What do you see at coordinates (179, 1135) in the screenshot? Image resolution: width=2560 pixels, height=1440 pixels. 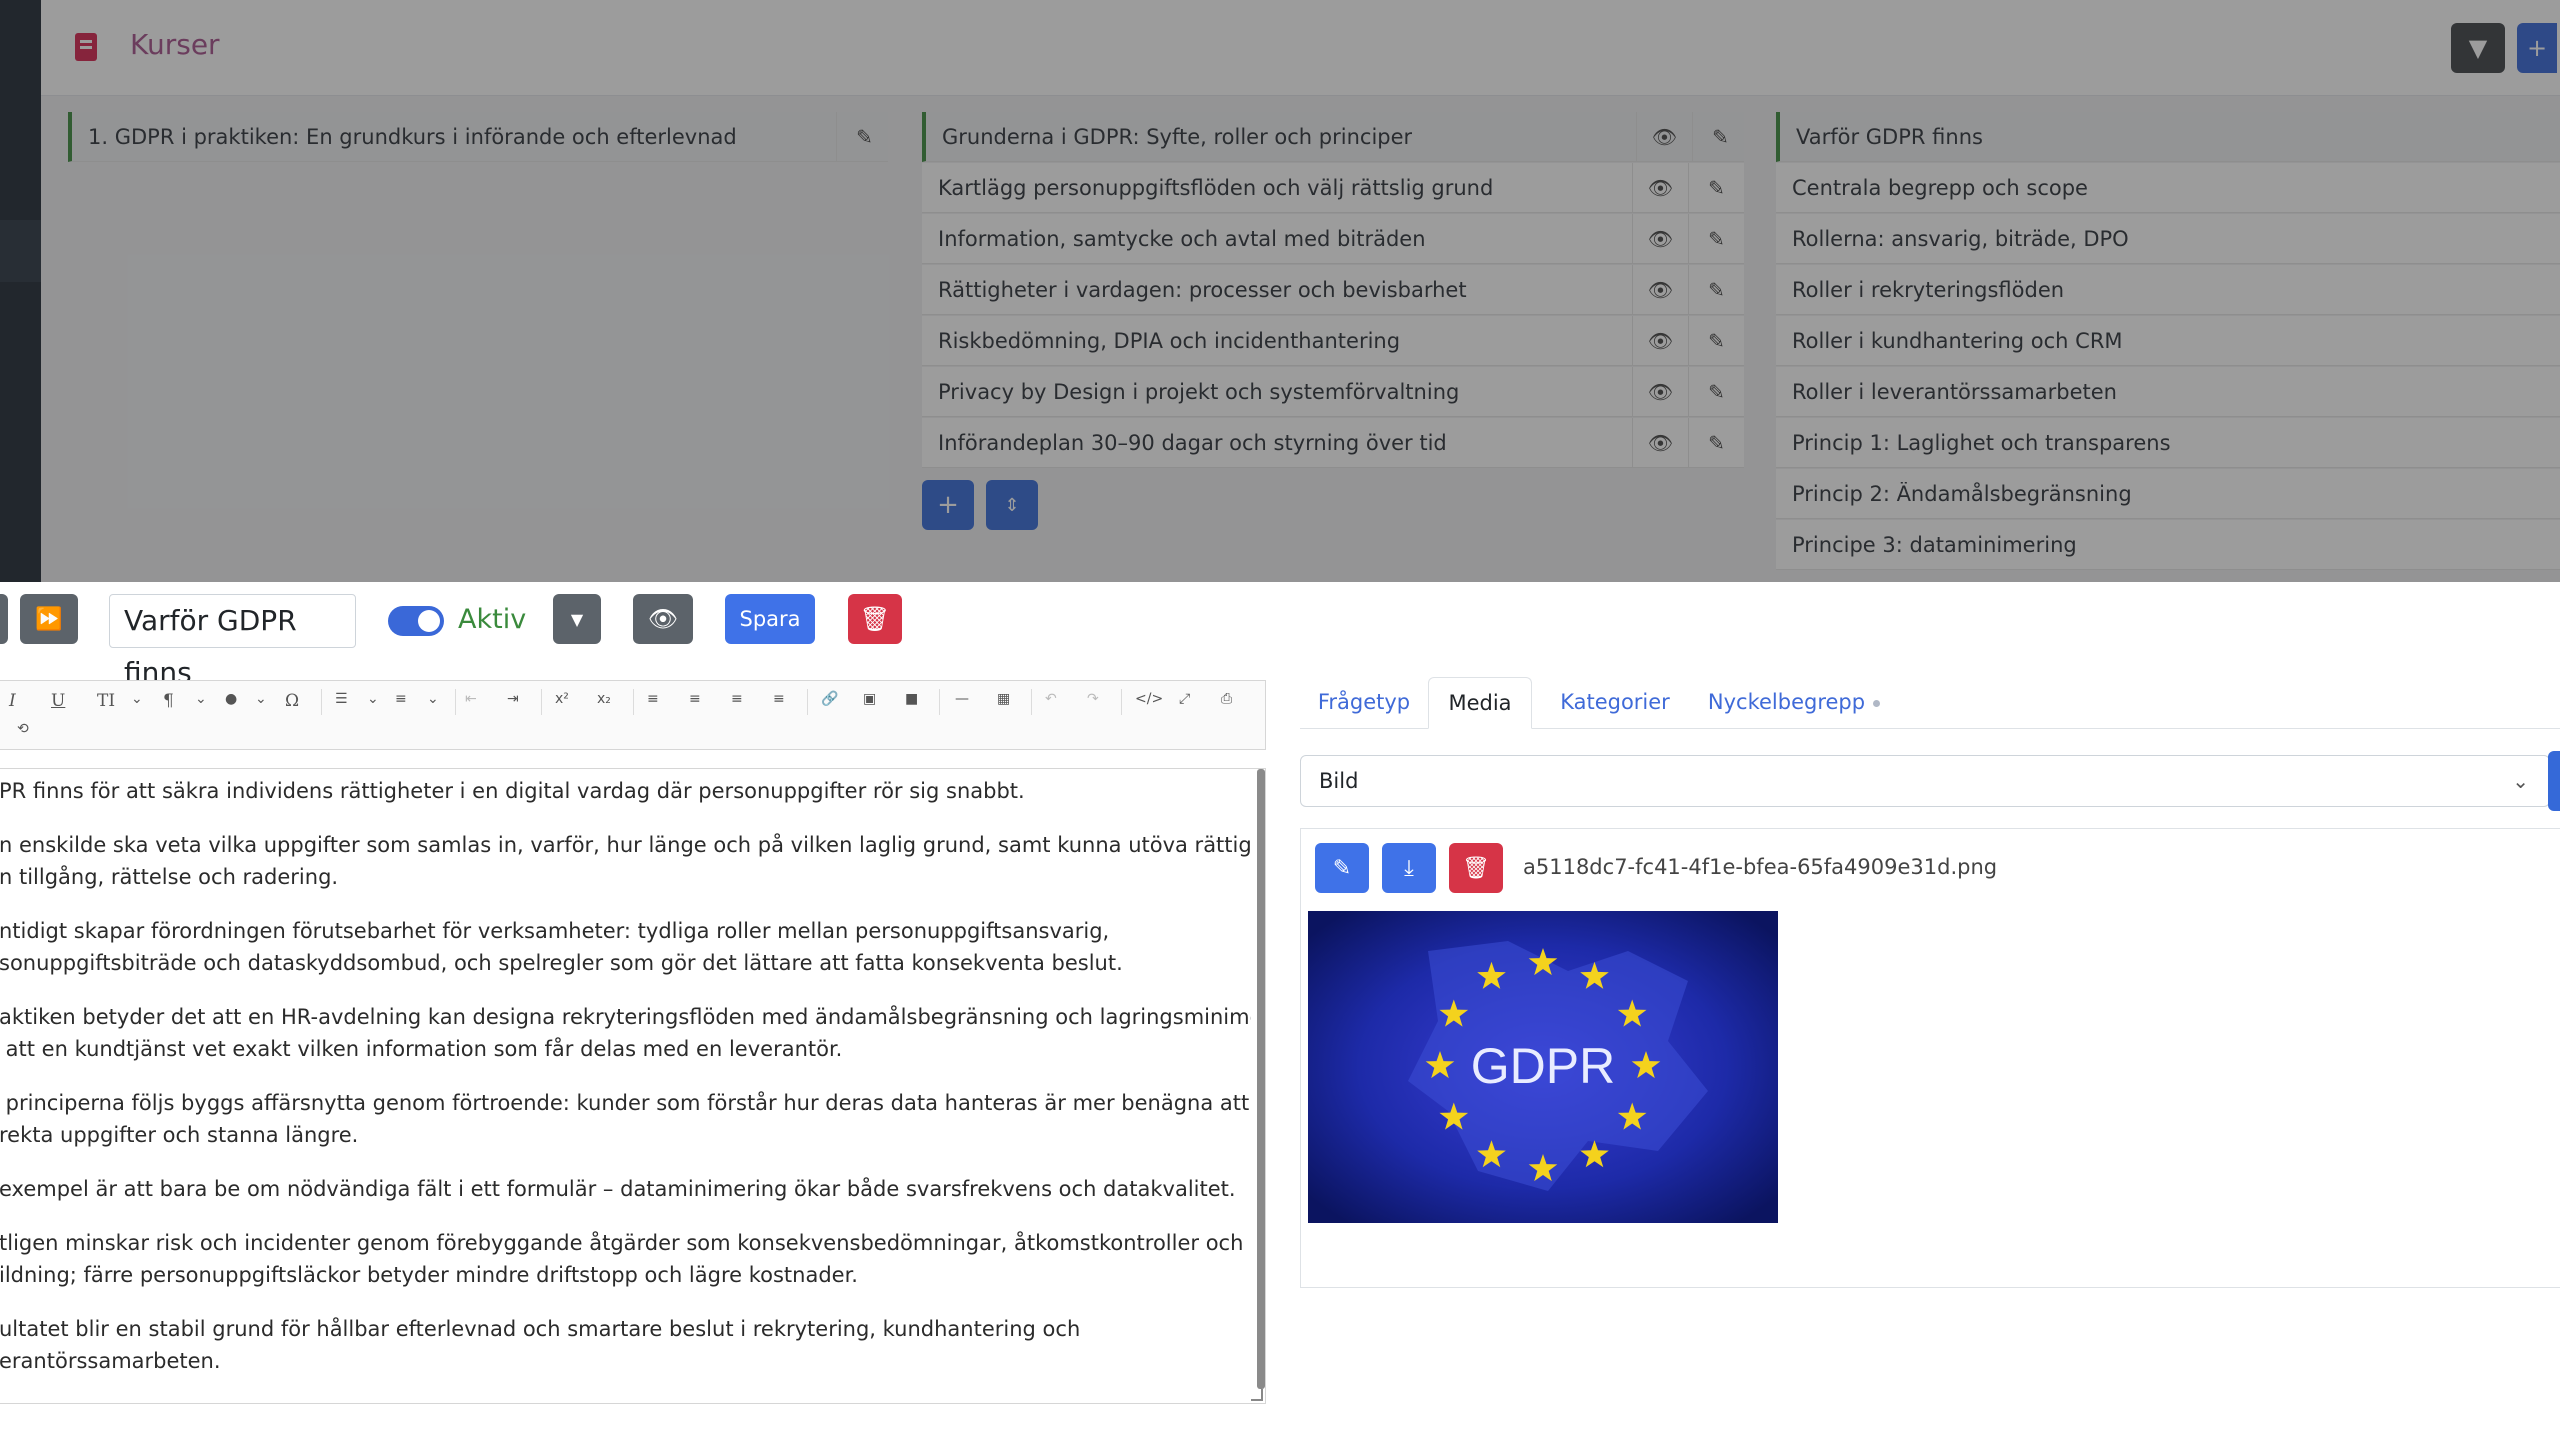 I see `editor-line: rekta uppgifter och stanna längre.` at bounding box center [179, 1135].